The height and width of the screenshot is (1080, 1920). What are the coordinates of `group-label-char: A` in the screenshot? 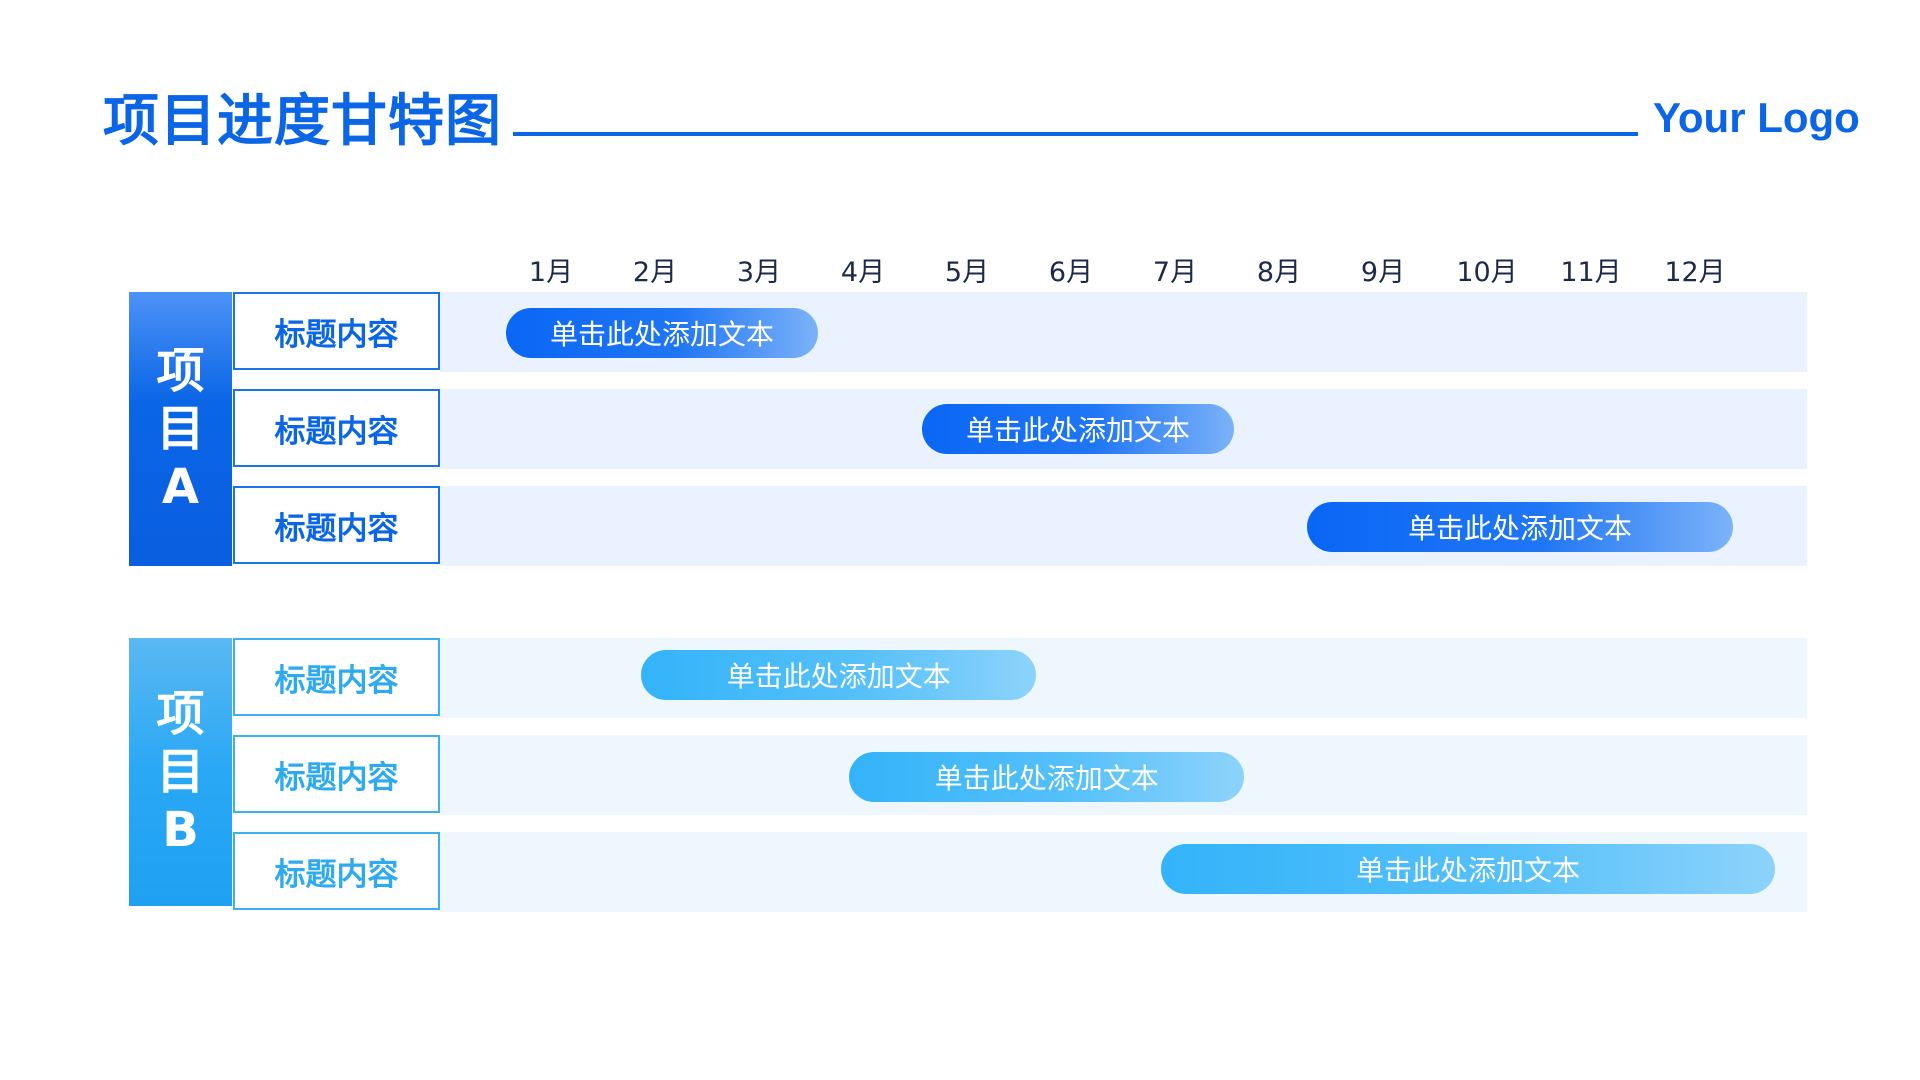 It's located at (180, 487).